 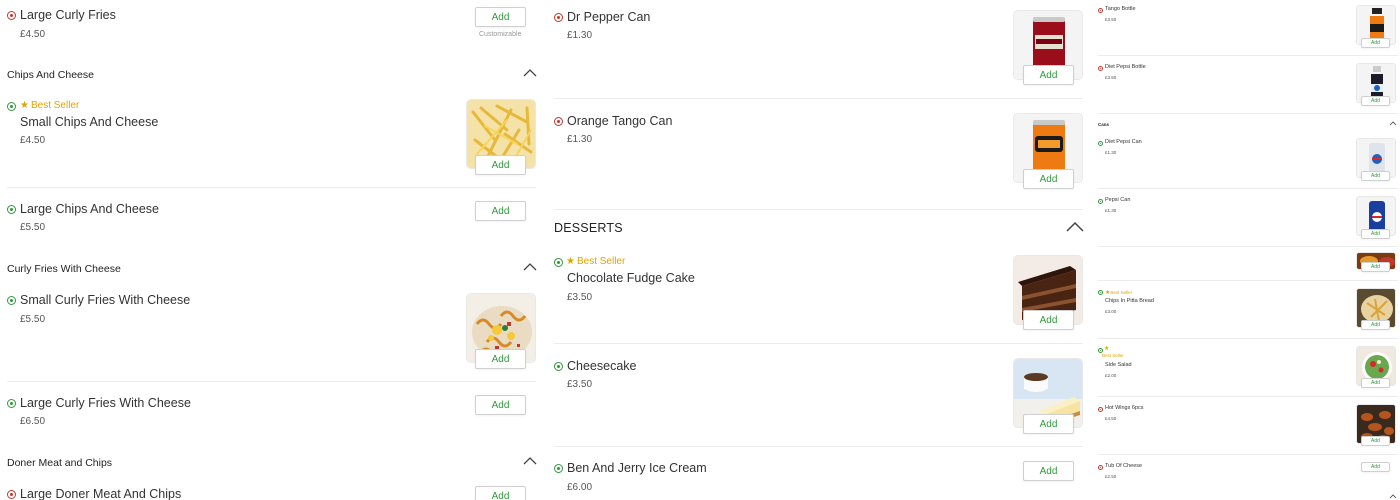 I want to click on item-name: Diet Pepsi Can, so click(x=1123, y=142).